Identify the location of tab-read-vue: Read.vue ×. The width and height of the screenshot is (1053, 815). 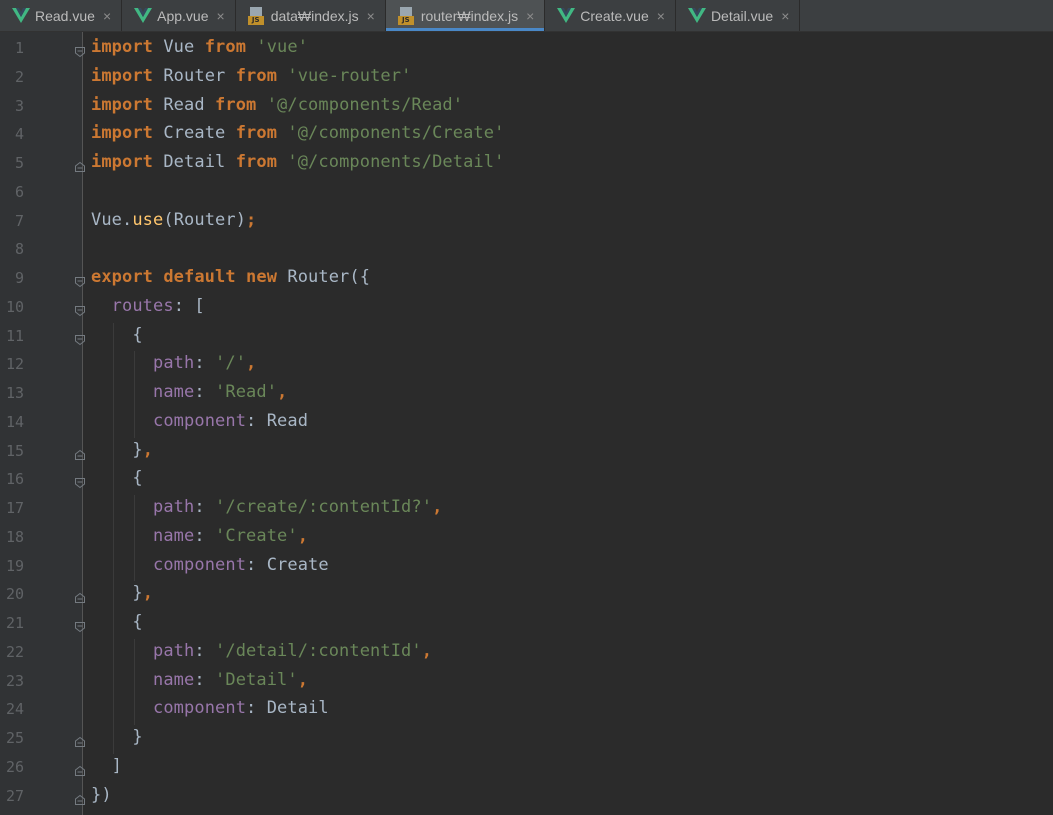
(61, 15).